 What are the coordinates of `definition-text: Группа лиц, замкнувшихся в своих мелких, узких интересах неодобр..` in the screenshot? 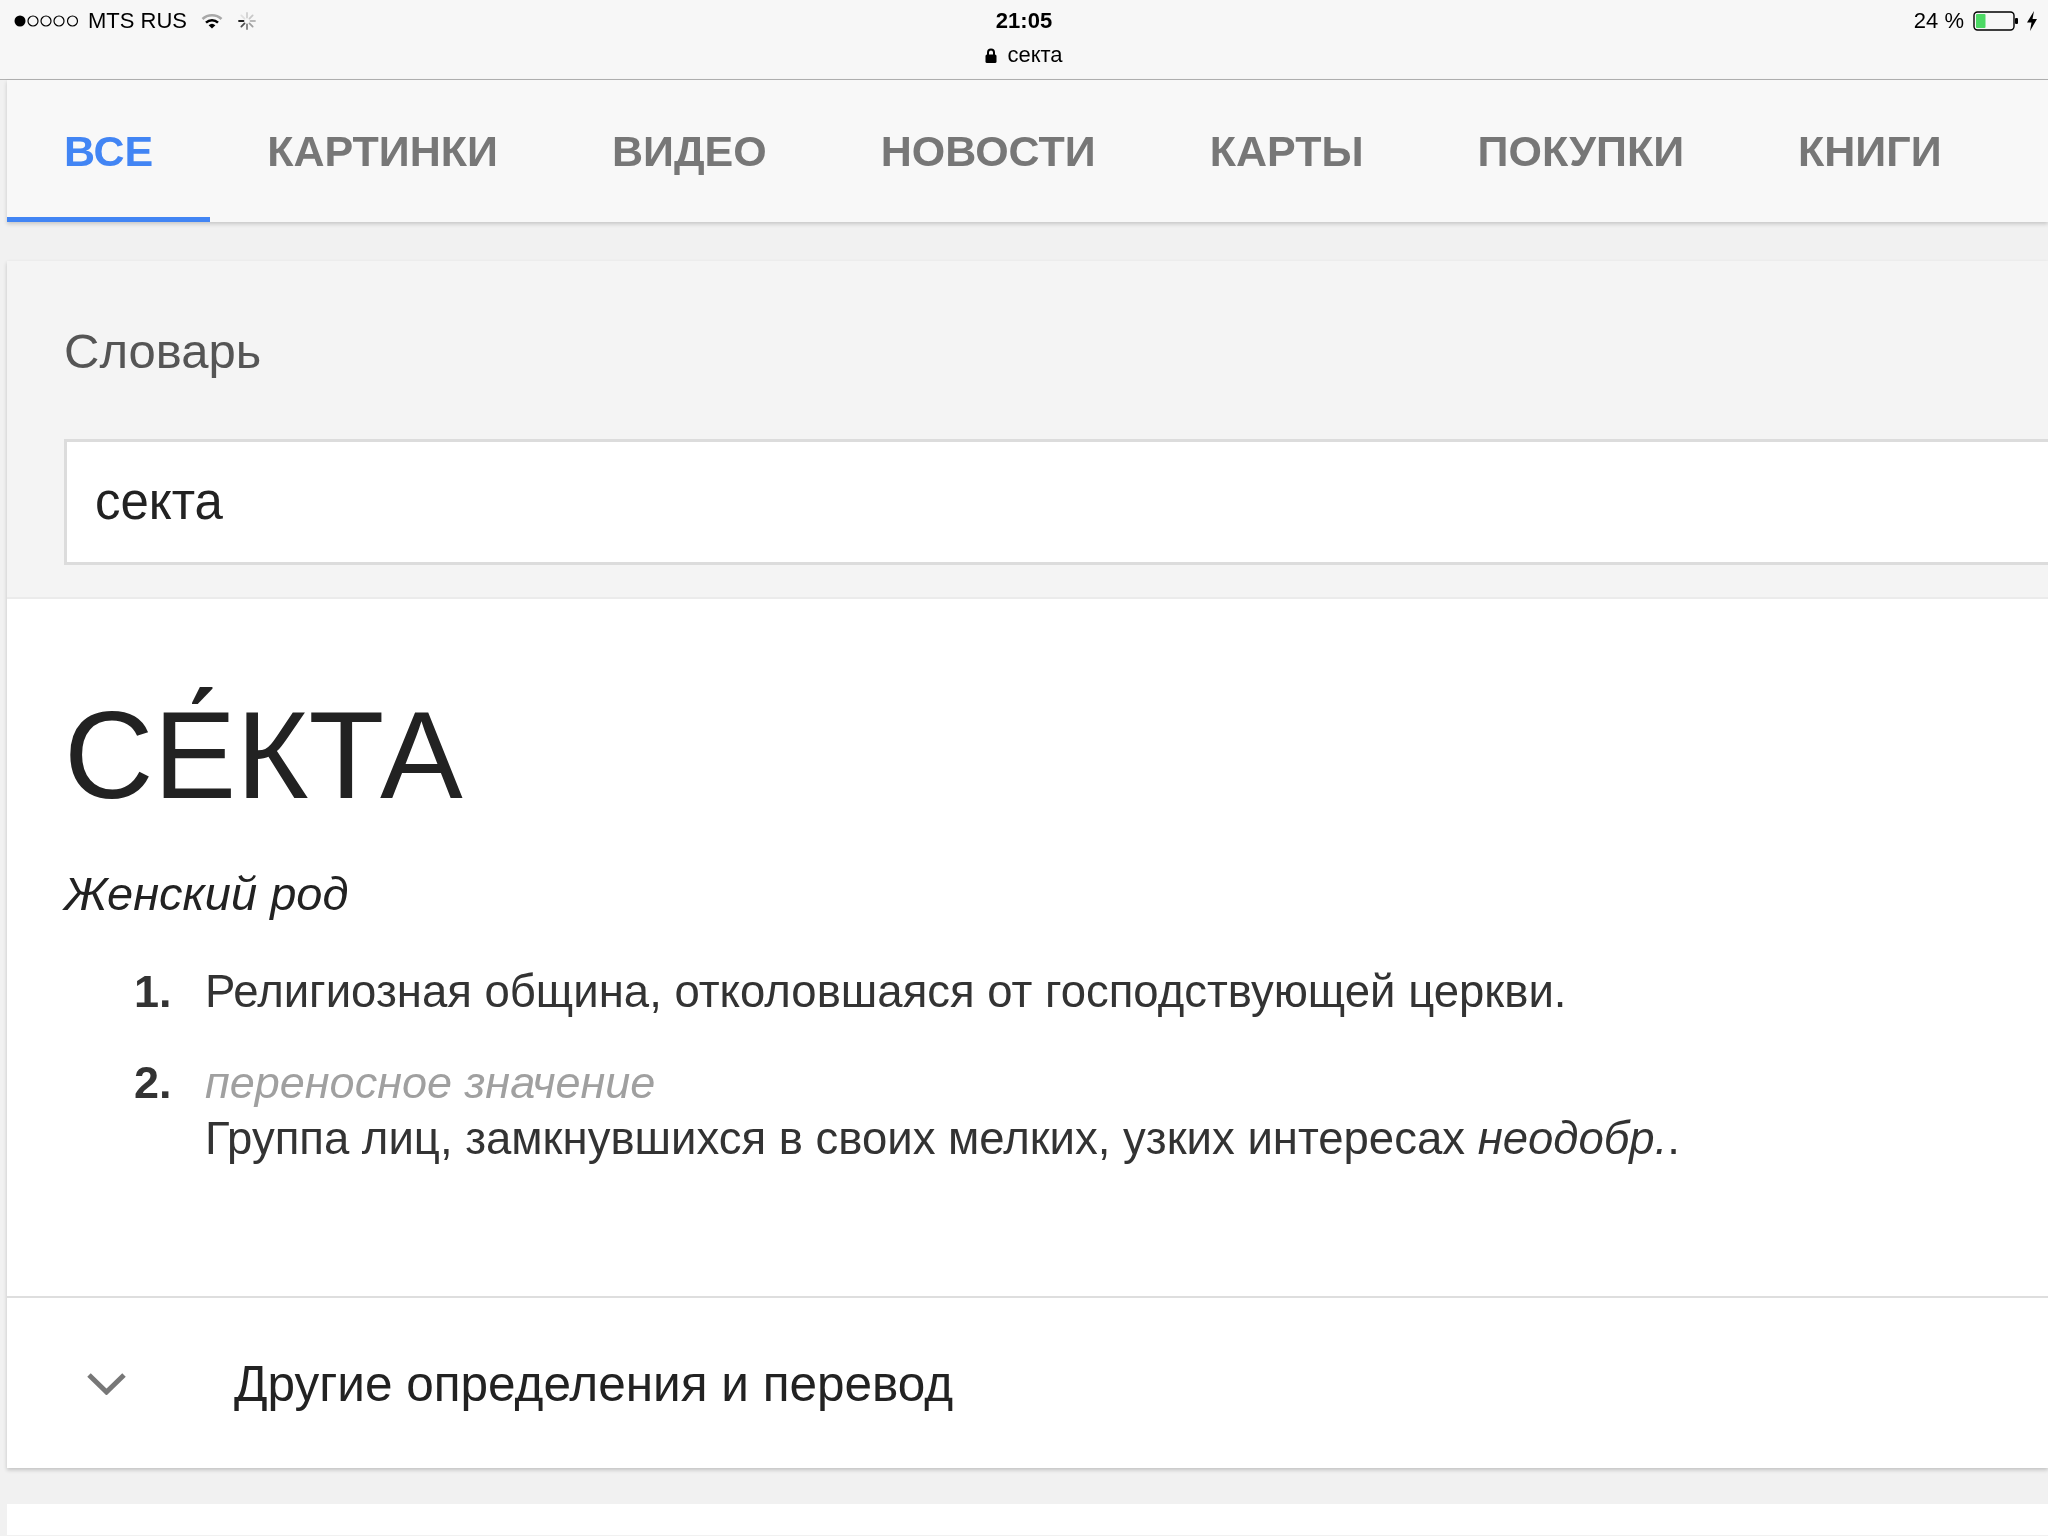 It's located at (942, 1139).